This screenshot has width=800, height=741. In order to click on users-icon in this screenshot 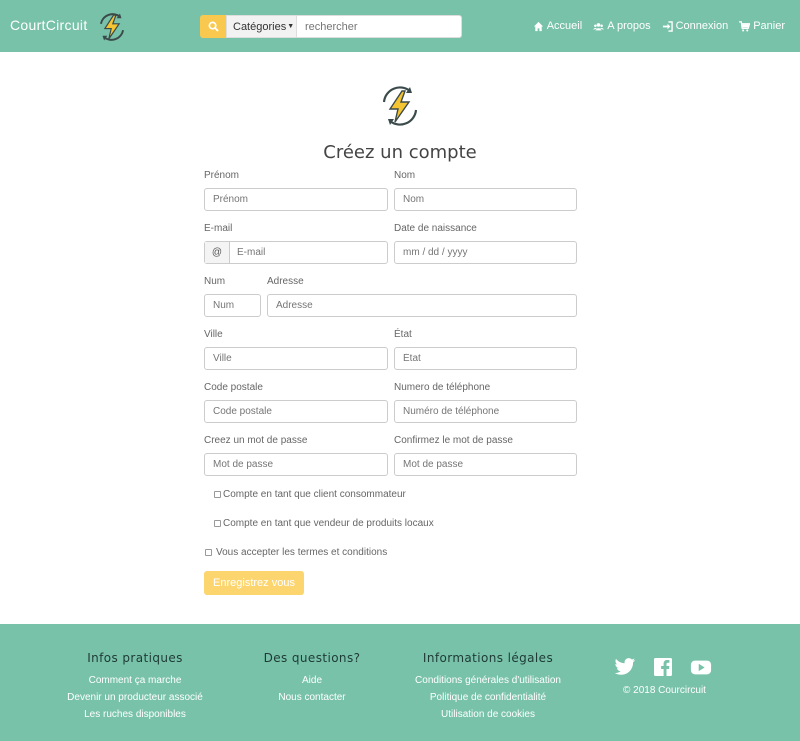, I will do `click(599, 26)`.